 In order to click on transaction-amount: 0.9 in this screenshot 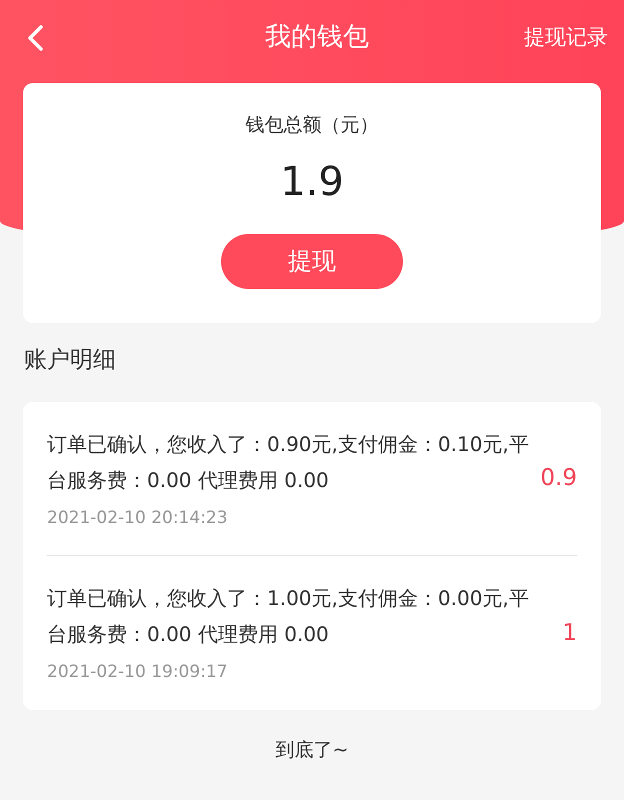, I will do `click(558, 478)`.